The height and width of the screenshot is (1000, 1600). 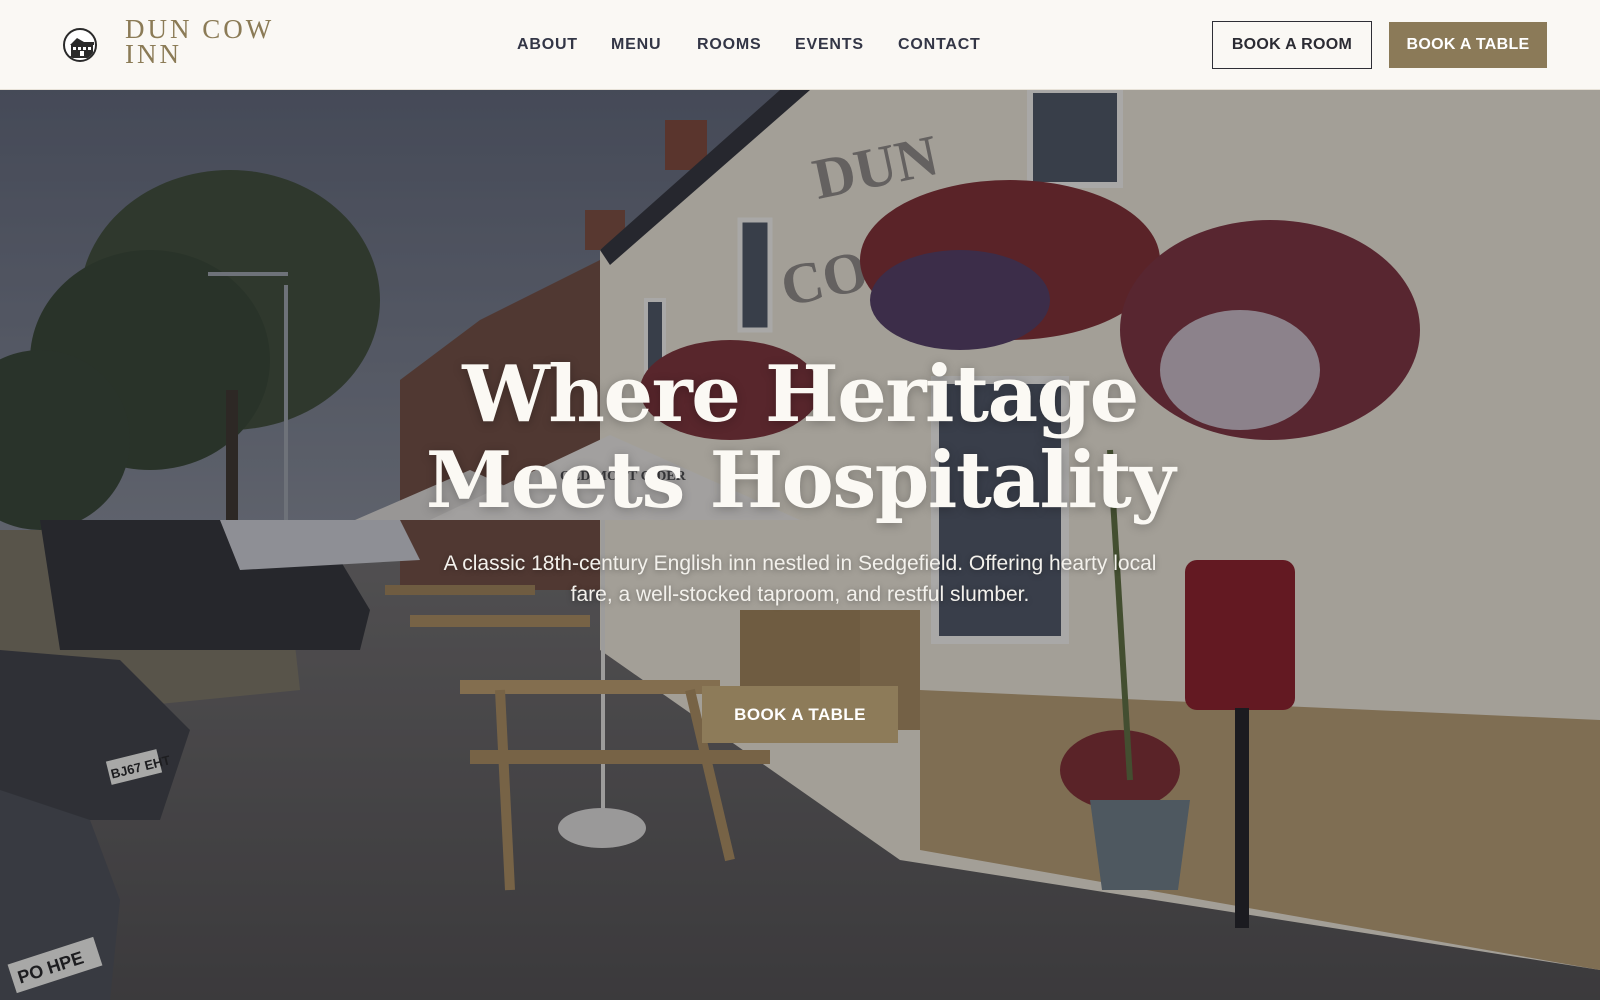 I want to click on book-table-header-button: BOOK A TABLE, so click(x=1468, y=45).